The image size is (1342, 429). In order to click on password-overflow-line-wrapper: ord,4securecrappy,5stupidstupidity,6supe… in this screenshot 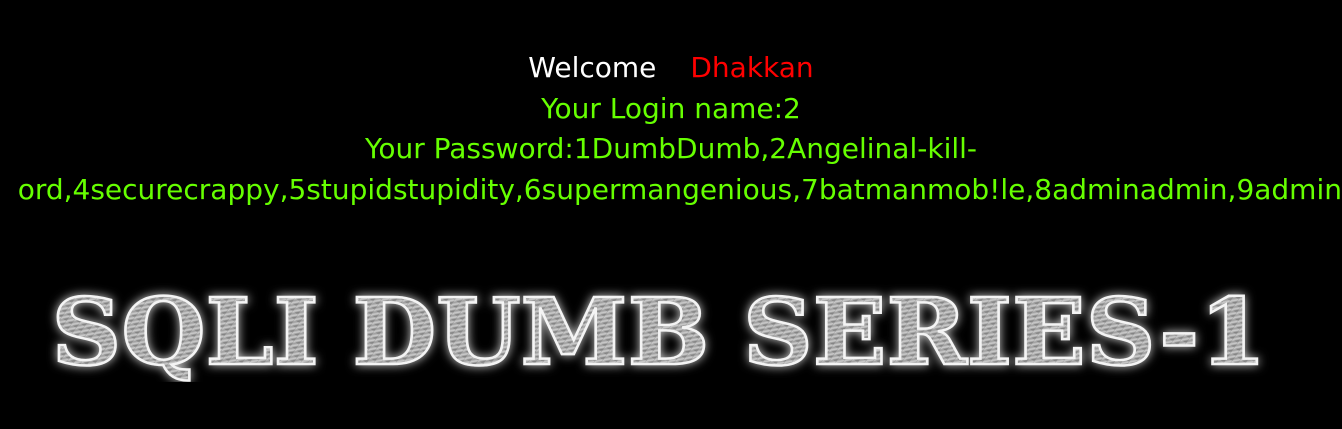, I will do `click(671, 190)`.